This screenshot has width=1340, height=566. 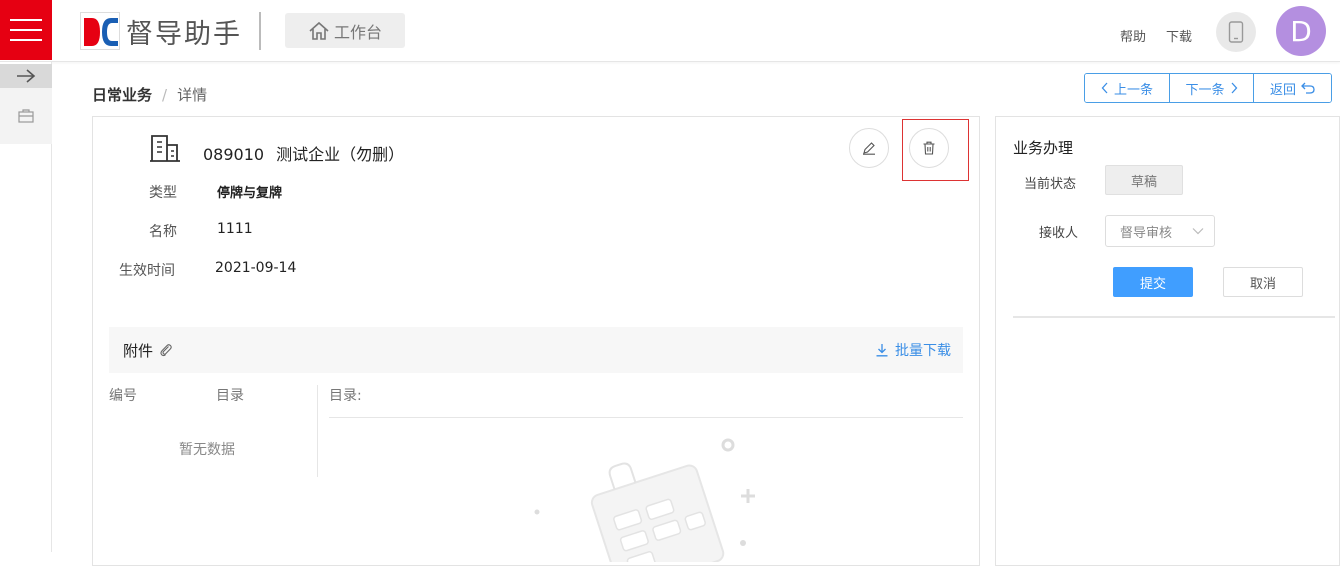 What do you see at coordinates (165, 148) in the screenshot?
I see `building-icon` at bounding box center [165, 148].